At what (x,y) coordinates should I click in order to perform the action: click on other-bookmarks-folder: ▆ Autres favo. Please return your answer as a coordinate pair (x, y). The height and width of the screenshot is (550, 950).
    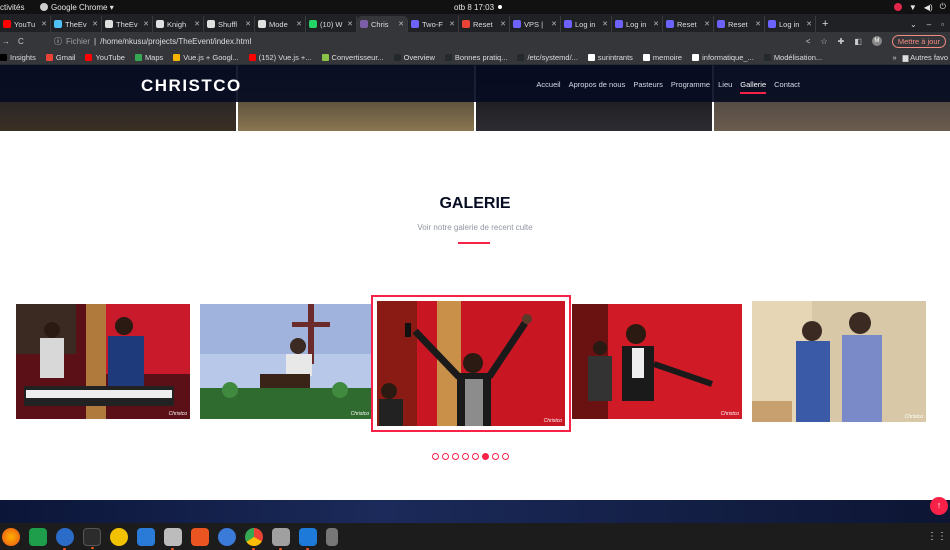
    Looking at the image, I should click on (925, 57).